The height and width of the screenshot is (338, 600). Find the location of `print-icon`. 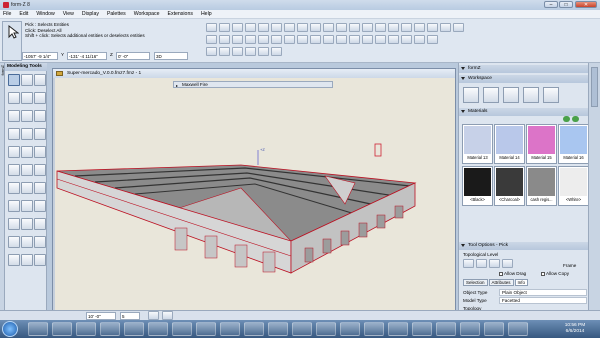

print-icon is located at coordinates (250, 27).